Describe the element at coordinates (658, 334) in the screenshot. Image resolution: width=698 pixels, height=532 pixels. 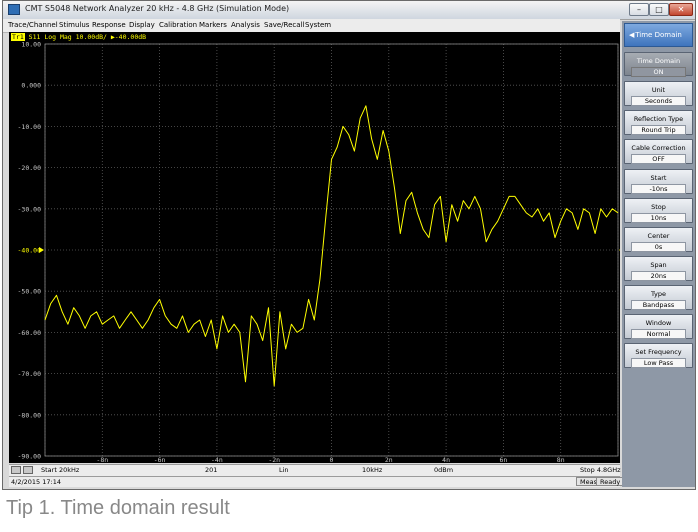
I see `softkey-value: Normal` at that location.